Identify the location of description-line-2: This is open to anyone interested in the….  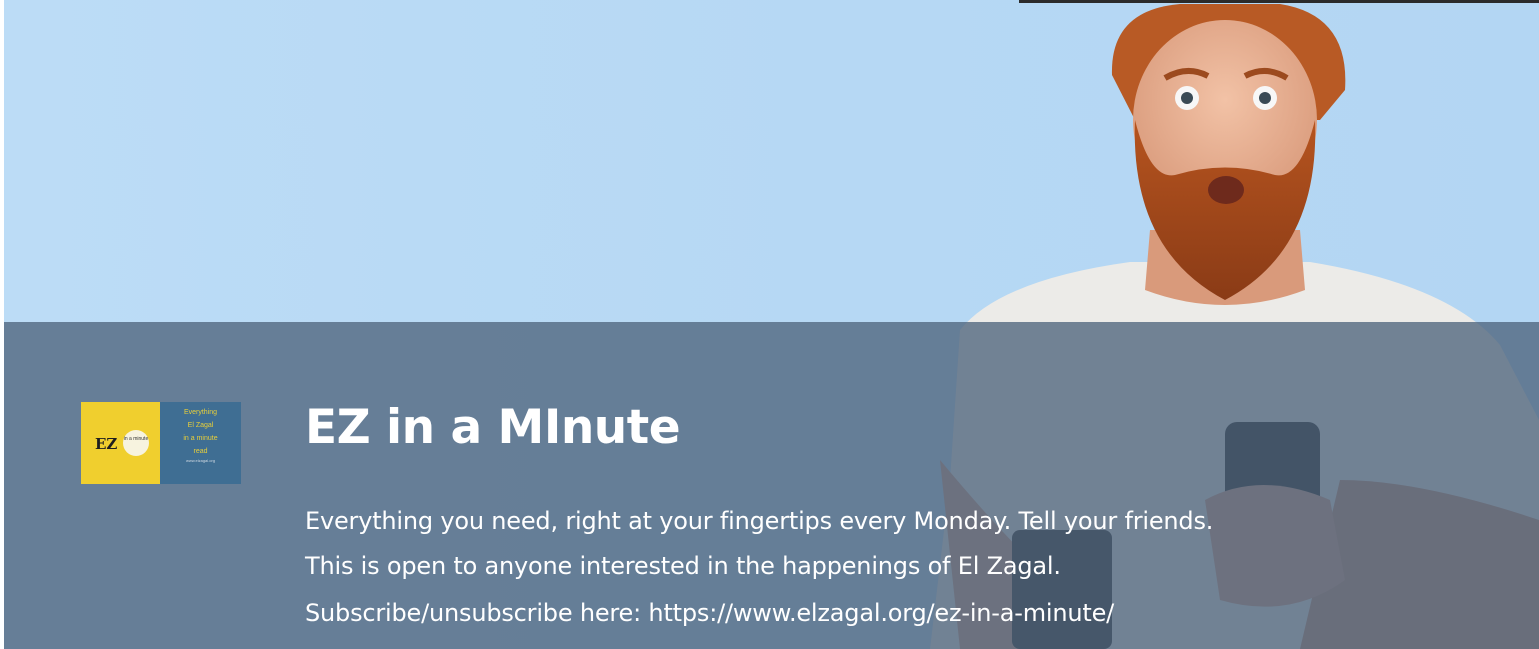
(683, 566).